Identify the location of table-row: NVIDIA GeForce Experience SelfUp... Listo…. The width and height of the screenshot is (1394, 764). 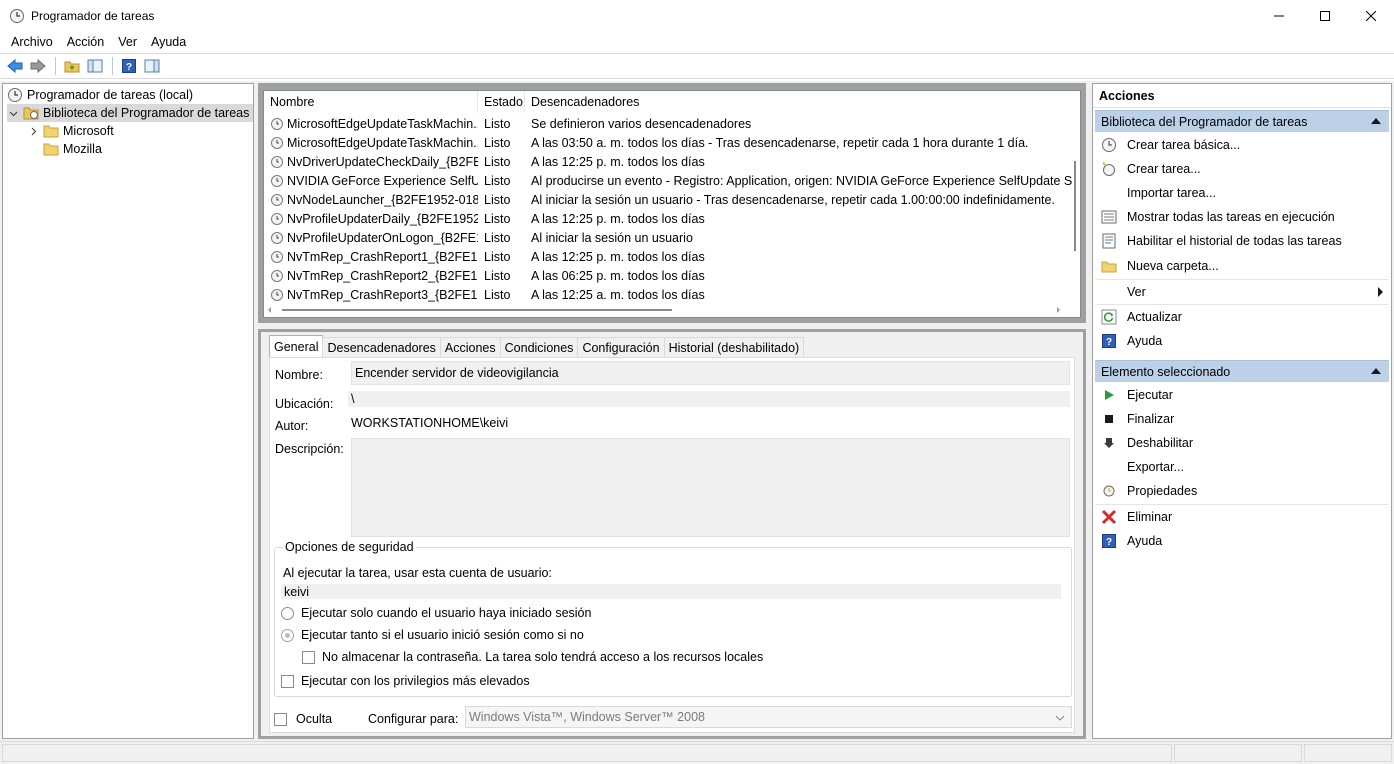
(668, 180).